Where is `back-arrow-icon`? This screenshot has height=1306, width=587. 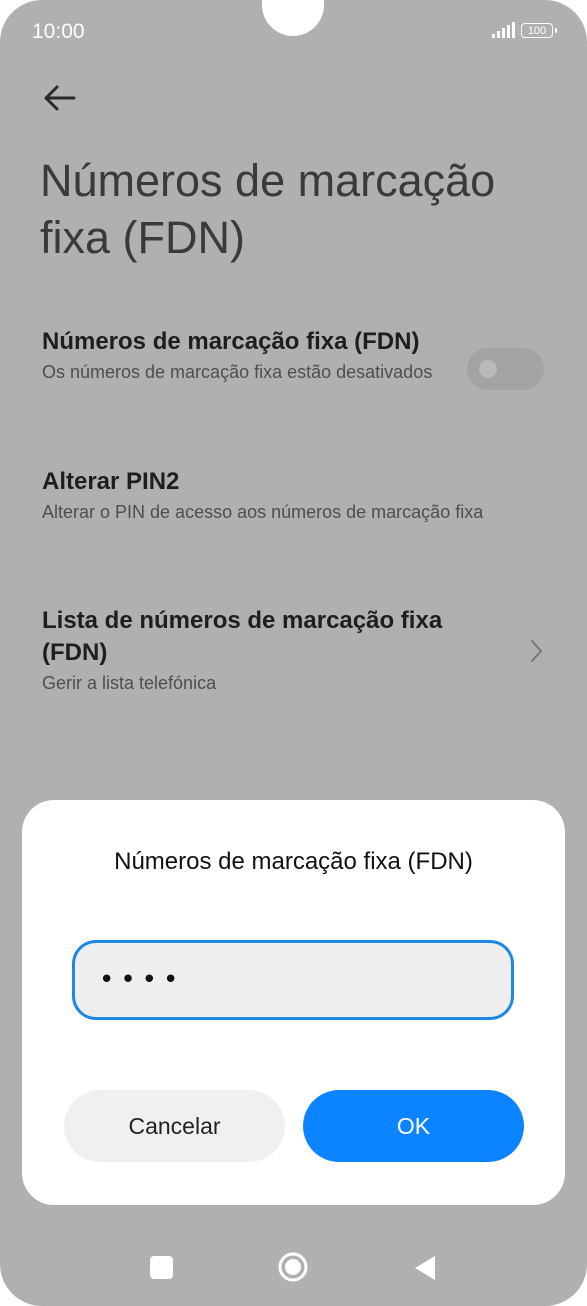
back-arrow-icon is located at coordinates (60, 98).